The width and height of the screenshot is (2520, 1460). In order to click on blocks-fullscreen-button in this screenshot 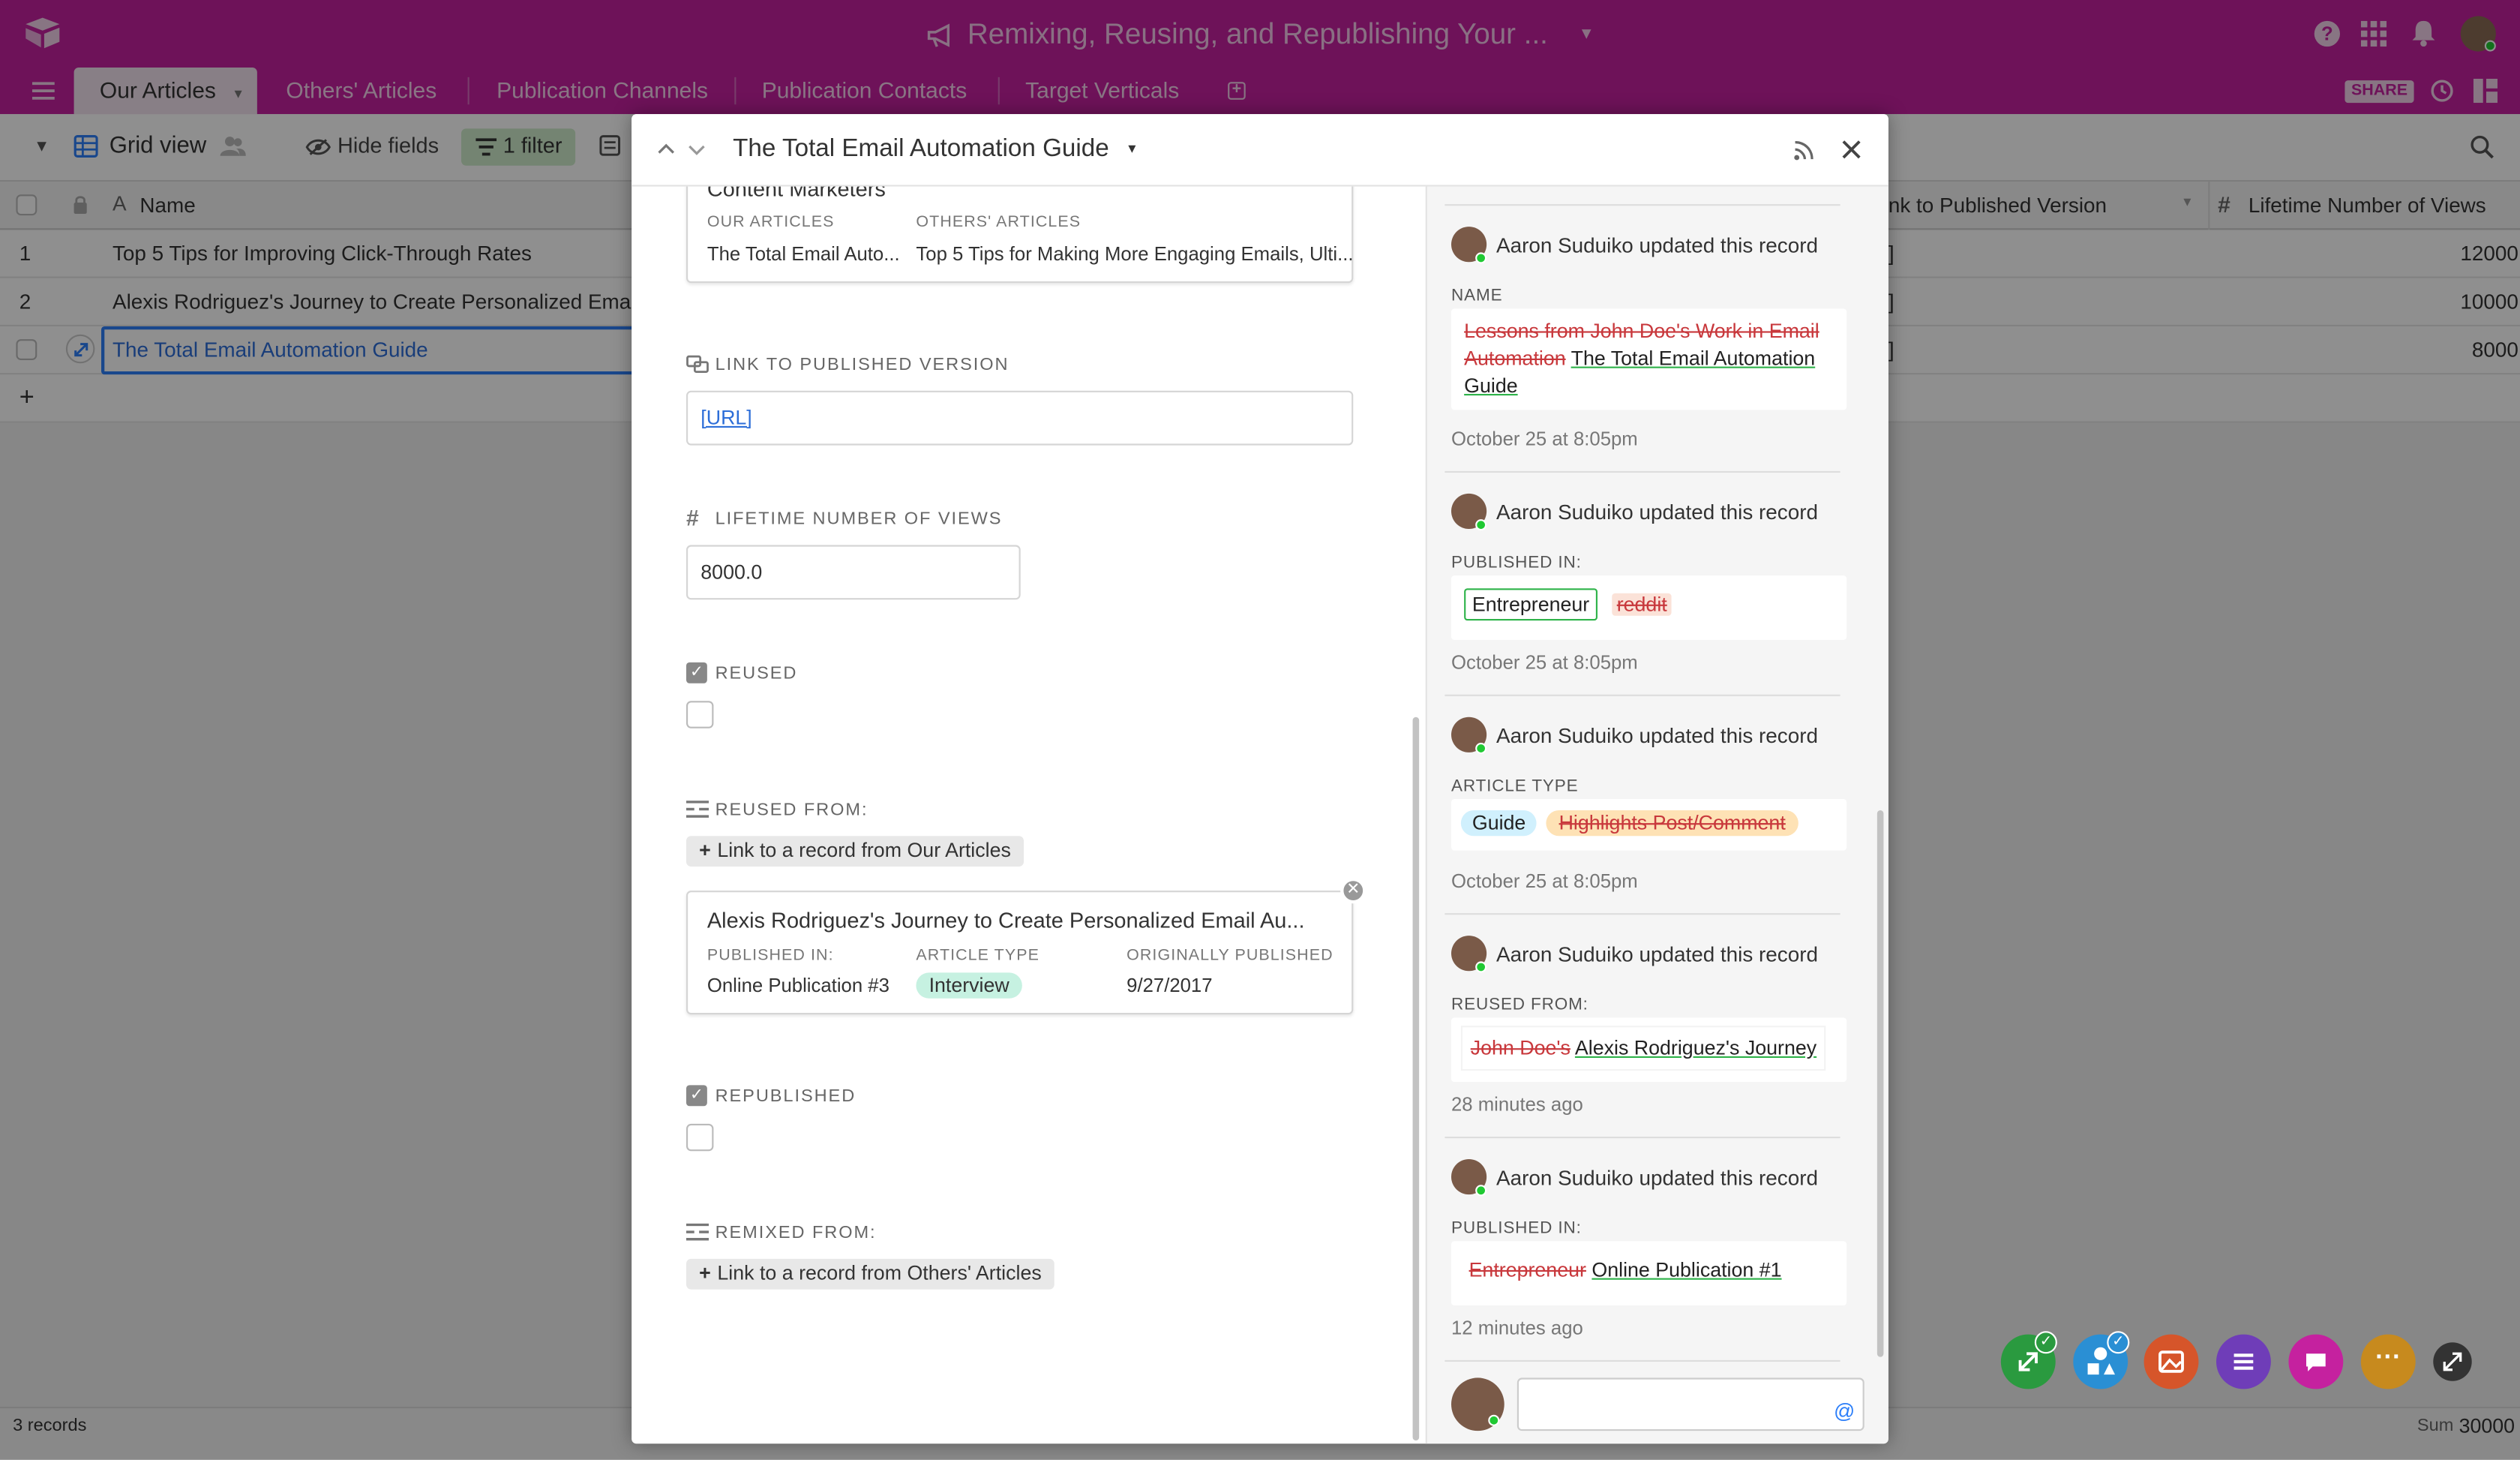, I will do `click(2452, 1361)`.